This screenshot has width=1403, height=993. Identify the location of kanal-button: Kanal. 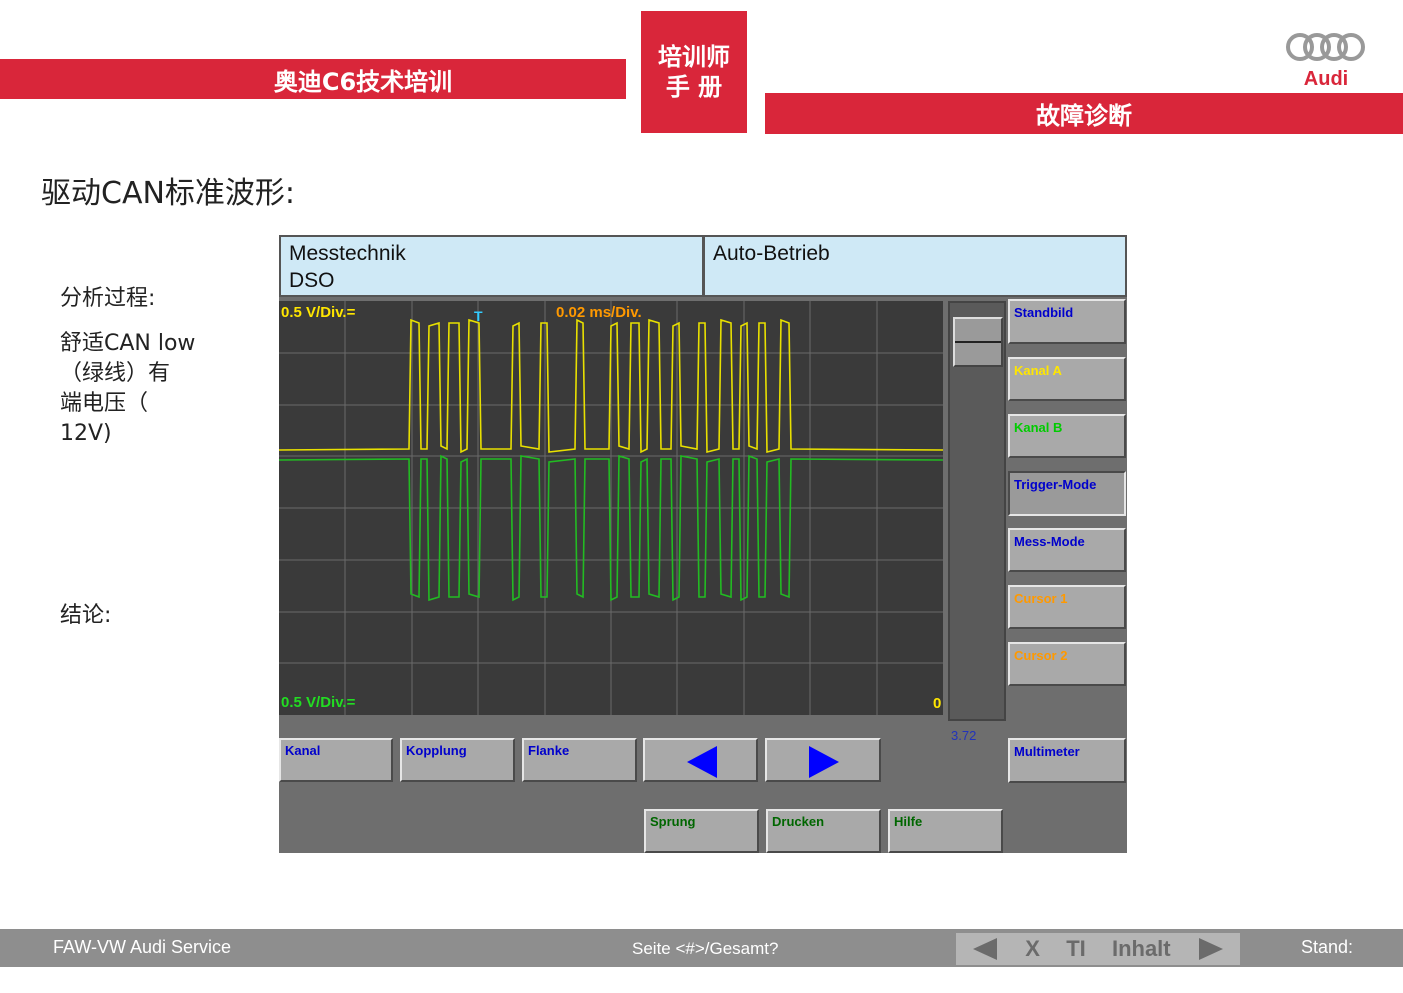
(336, 760).